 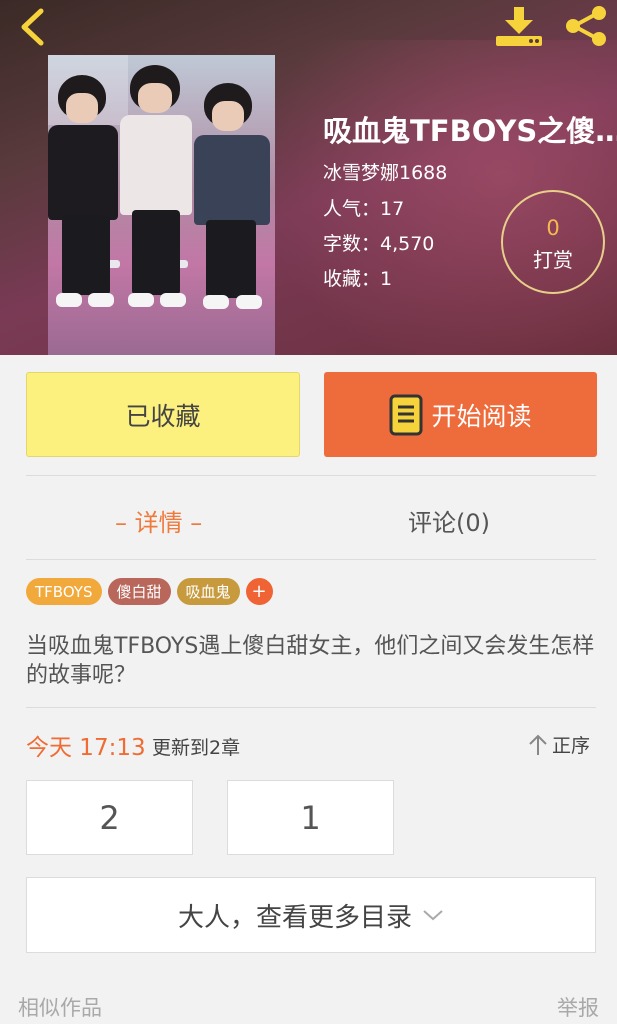 I want to click on tag-tfboys: TFBOYS, so click(x=64, y=591).